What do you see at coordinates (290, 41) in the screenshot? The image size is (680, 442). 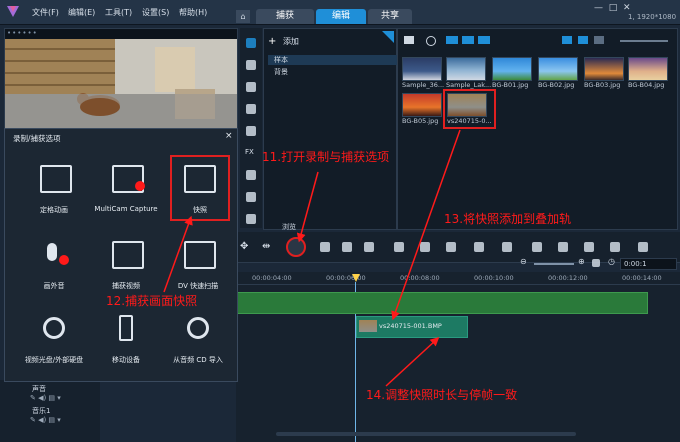 I see `add-folder-label: 添加` at bounding box center [290, 41].